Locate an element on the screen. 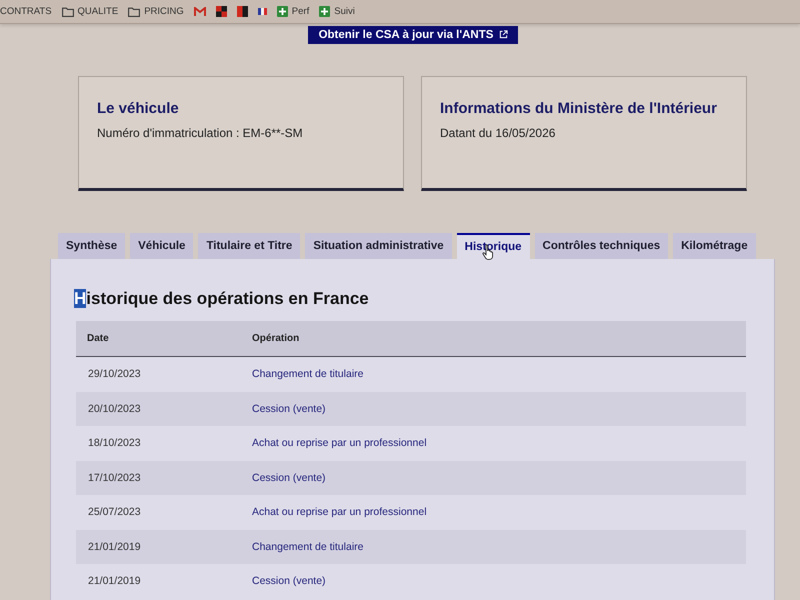 Image resolution: width=800 pixels, height=600 pixels. tab: Titulaire et Titre is located at coordinates (249, 246).